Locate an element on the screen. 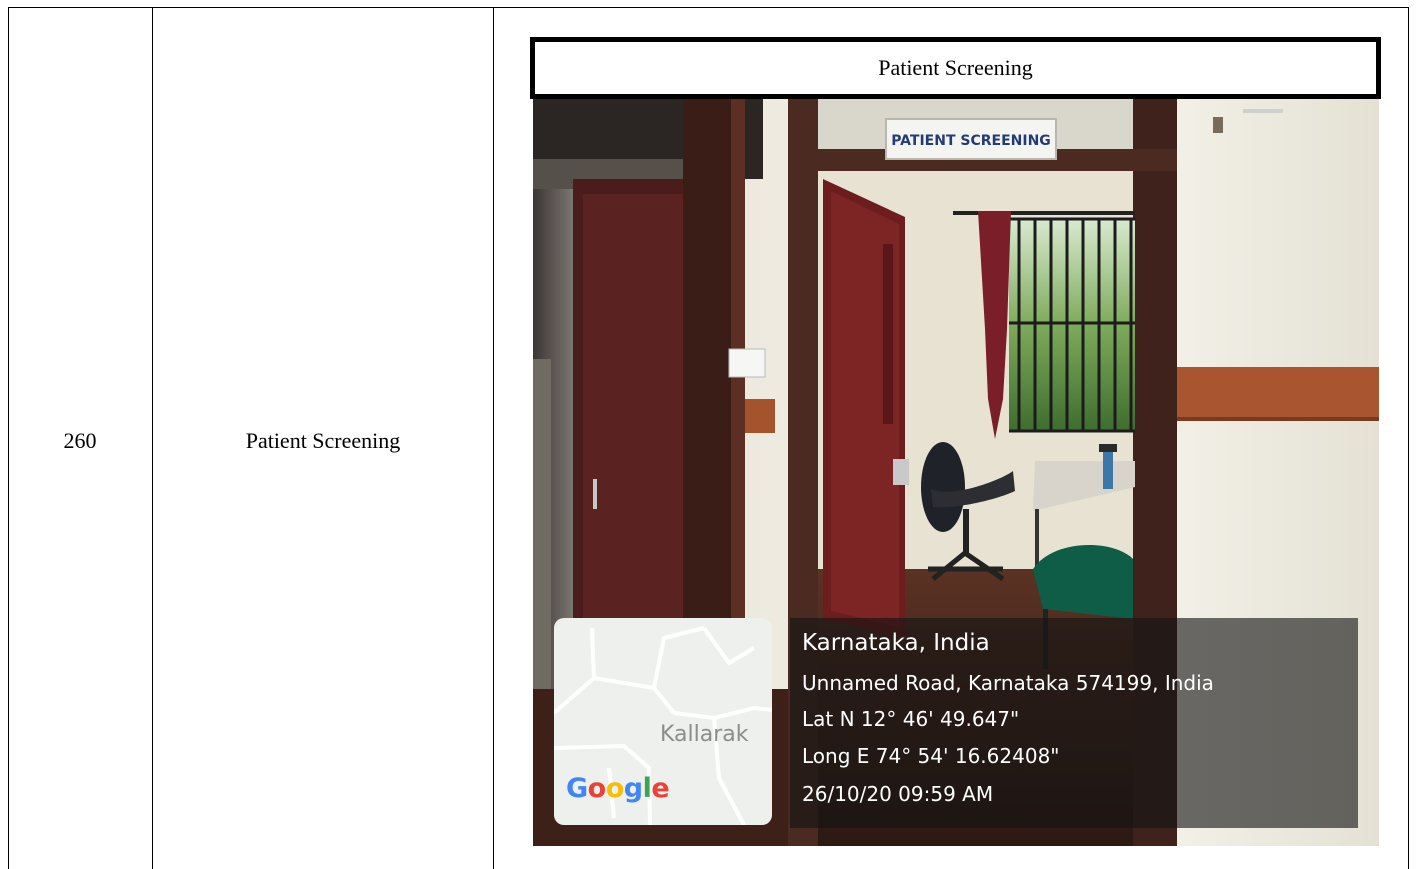 The width and height of the screenshot is (1417, 869). geotag-address: Unnamed Road, Karnataka 574199, India is located at coordinates (1008, 683).